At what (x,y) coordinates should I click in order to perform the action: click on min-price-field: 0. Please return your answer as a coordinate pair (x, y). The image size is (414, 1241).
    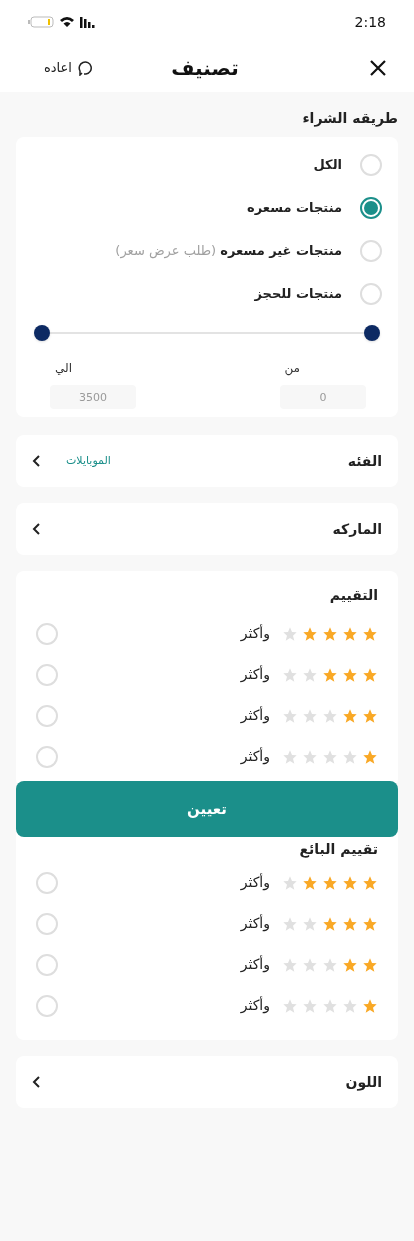
    Looking at the image, I should click on (323, 397).